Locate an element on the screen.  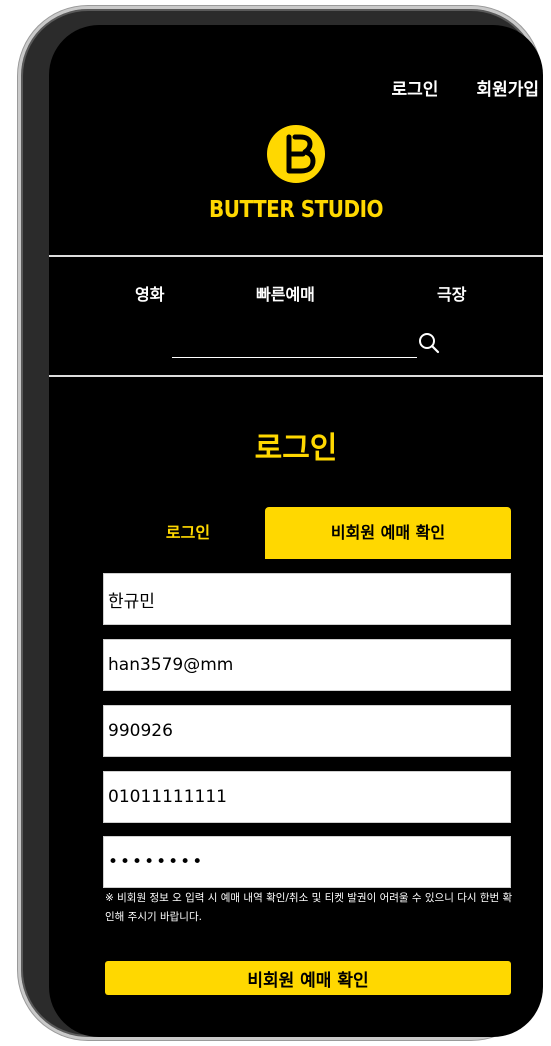
password-field is located at coordinates (307, 862).